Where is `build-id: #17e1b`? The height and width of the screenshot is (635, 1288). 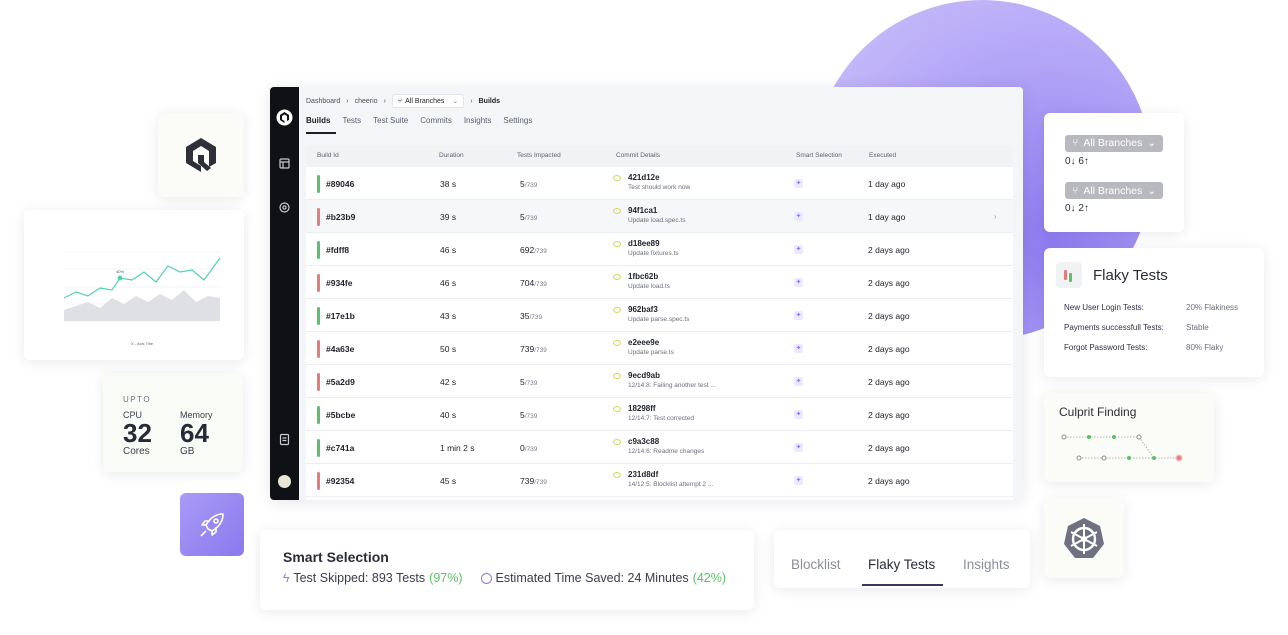 build-id: #17e1b is located at coordinates (340, 316).